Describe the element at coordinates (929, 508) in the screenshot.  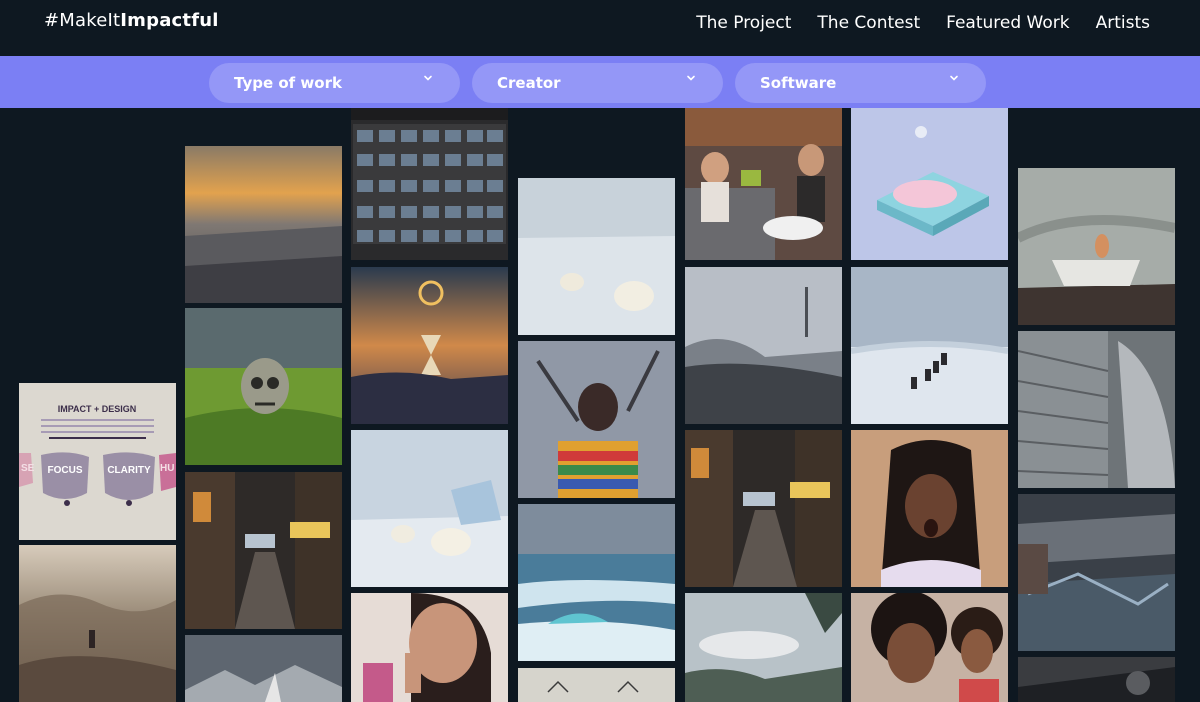
I see `artwork-surprised-portrait` at that location.